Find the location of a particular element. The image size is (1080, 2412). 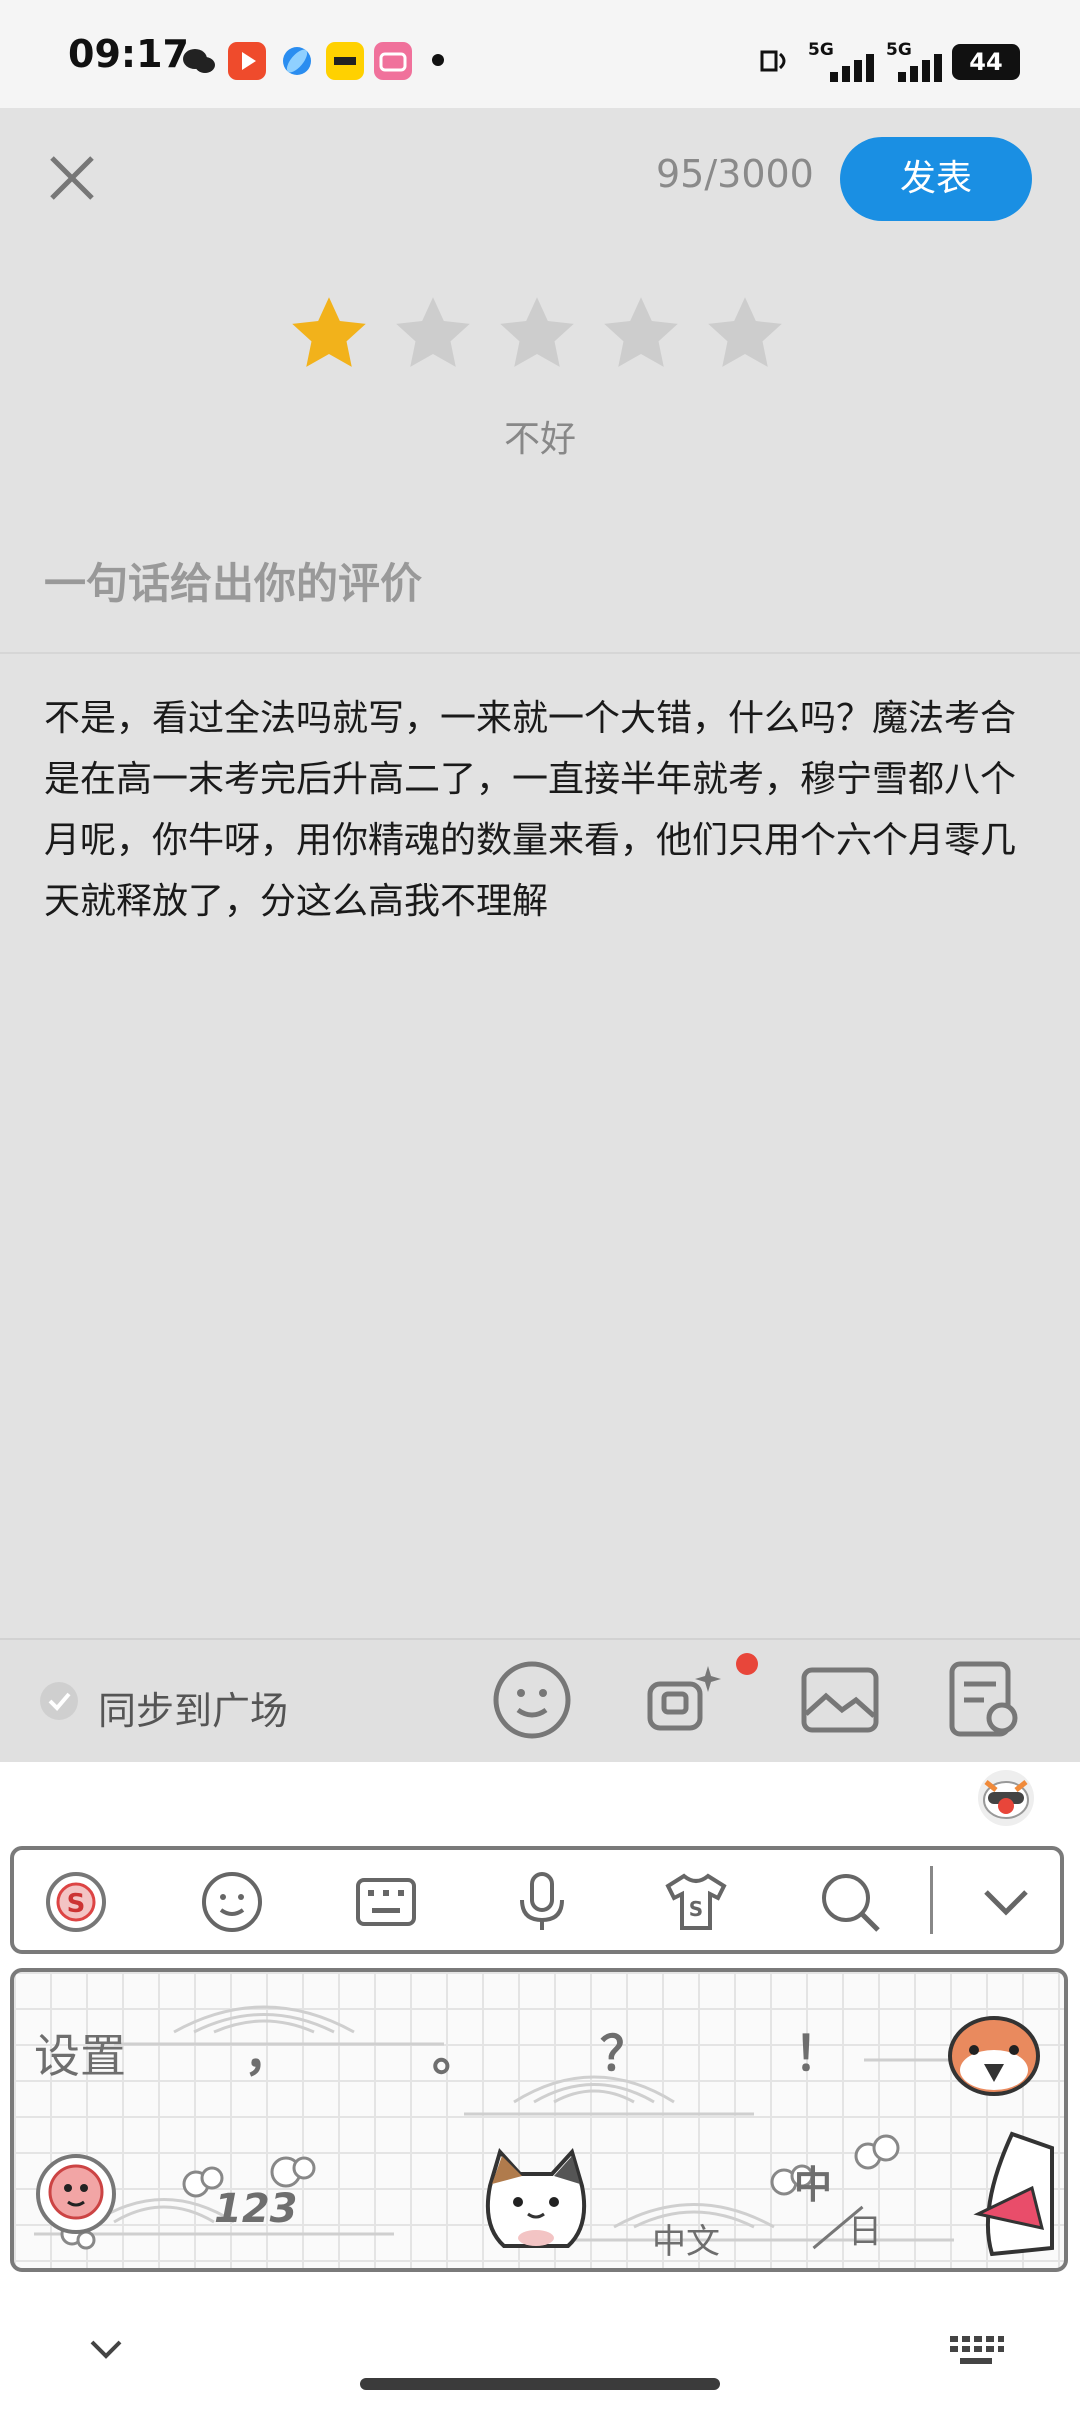

period-key: 。 is located at coordinates (456, 2049).